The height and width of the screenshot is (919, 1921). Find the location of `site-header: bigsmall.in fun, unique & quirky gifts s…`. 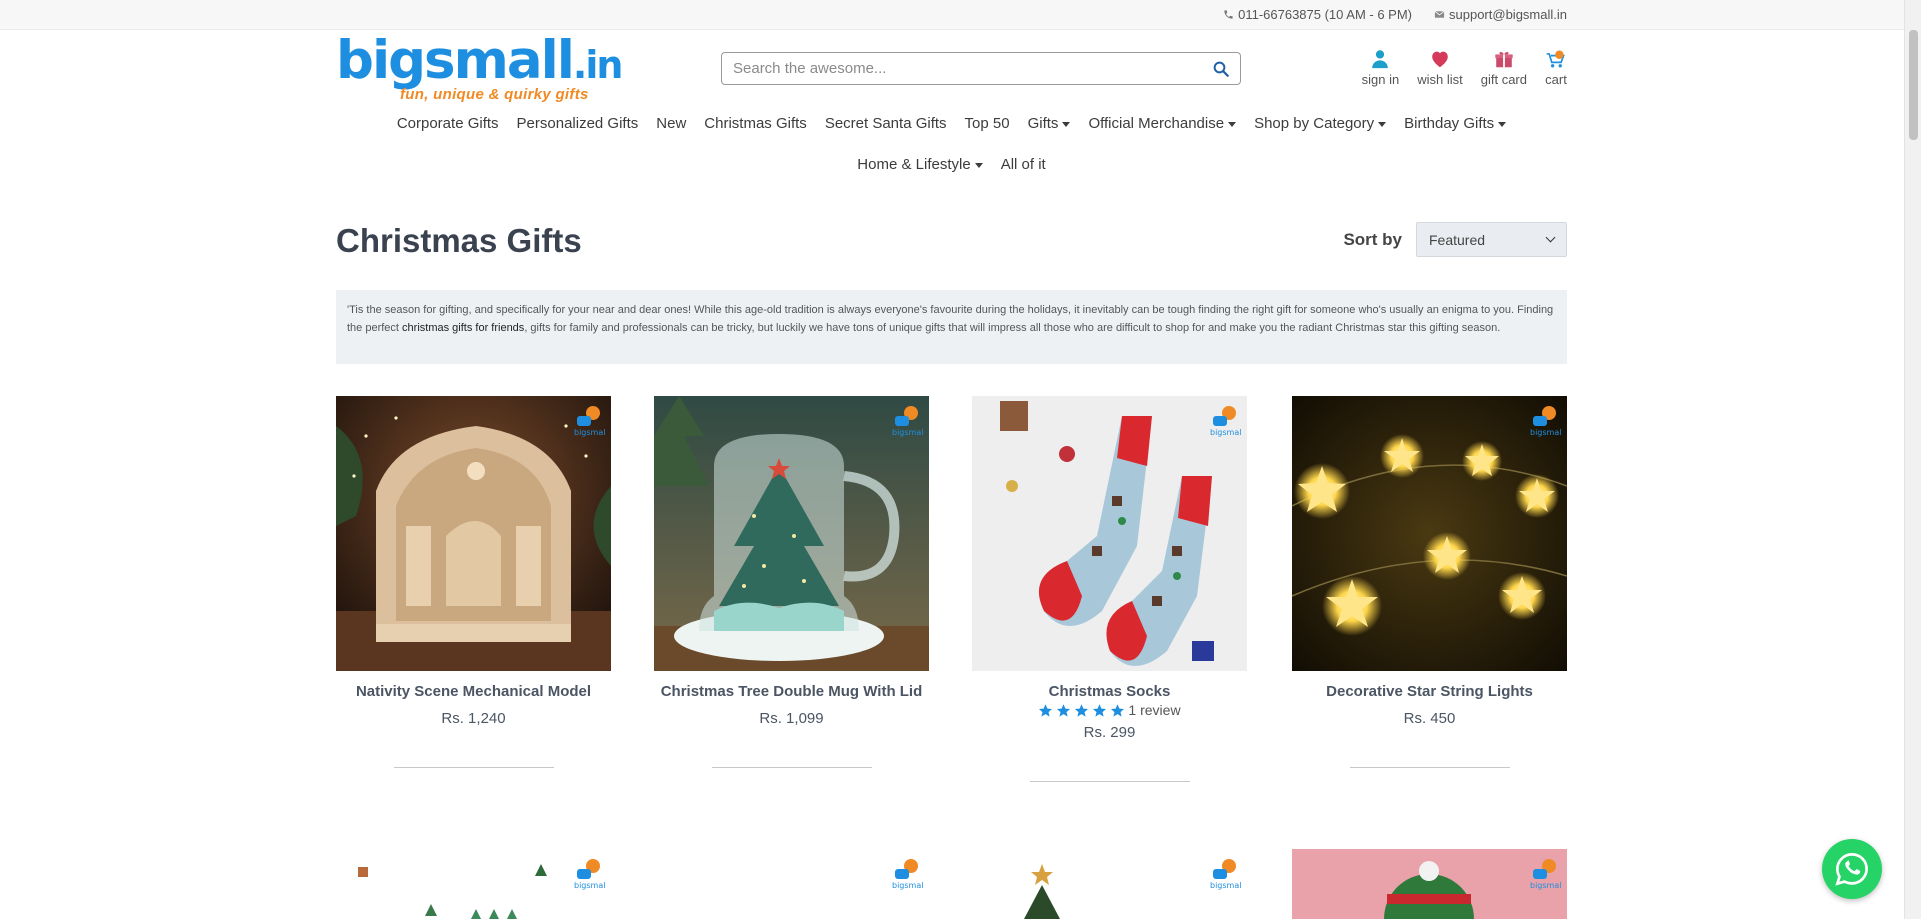

site-header: bigsmall.in fun, unique & quirky gifts s… is located at coordinates (951, 67).